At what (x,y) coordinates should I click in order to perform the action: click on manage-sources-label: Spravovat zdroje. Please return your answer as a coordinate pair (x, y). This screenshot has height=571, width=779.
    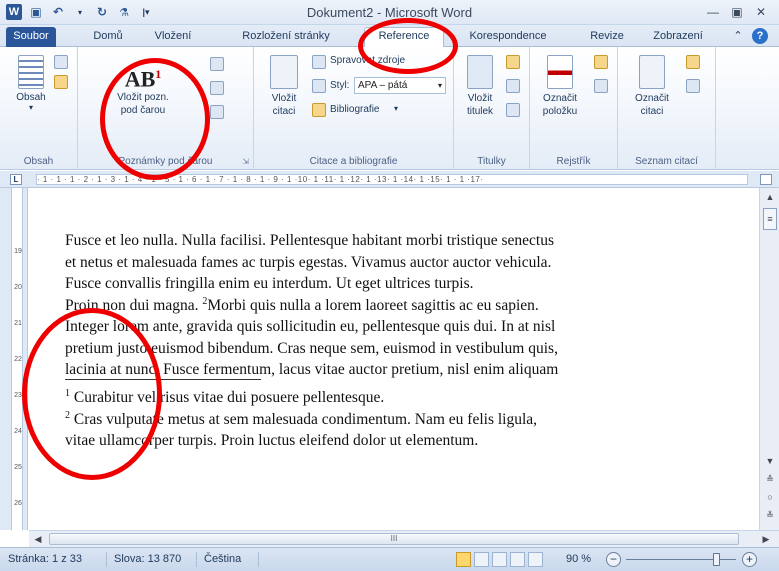
    Looking at the image, I should click on (367, 60).